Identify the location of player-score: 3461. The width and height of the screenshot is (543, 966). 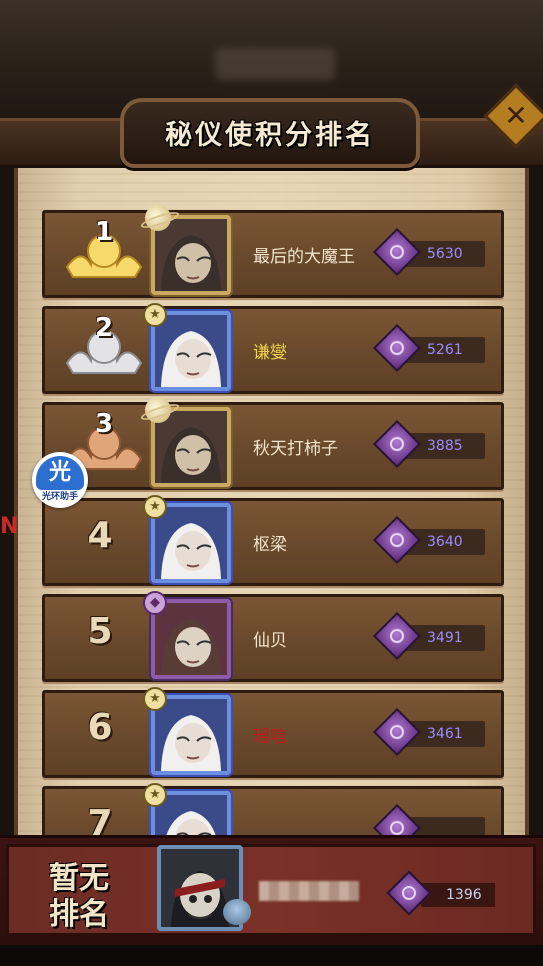
(445, 734).